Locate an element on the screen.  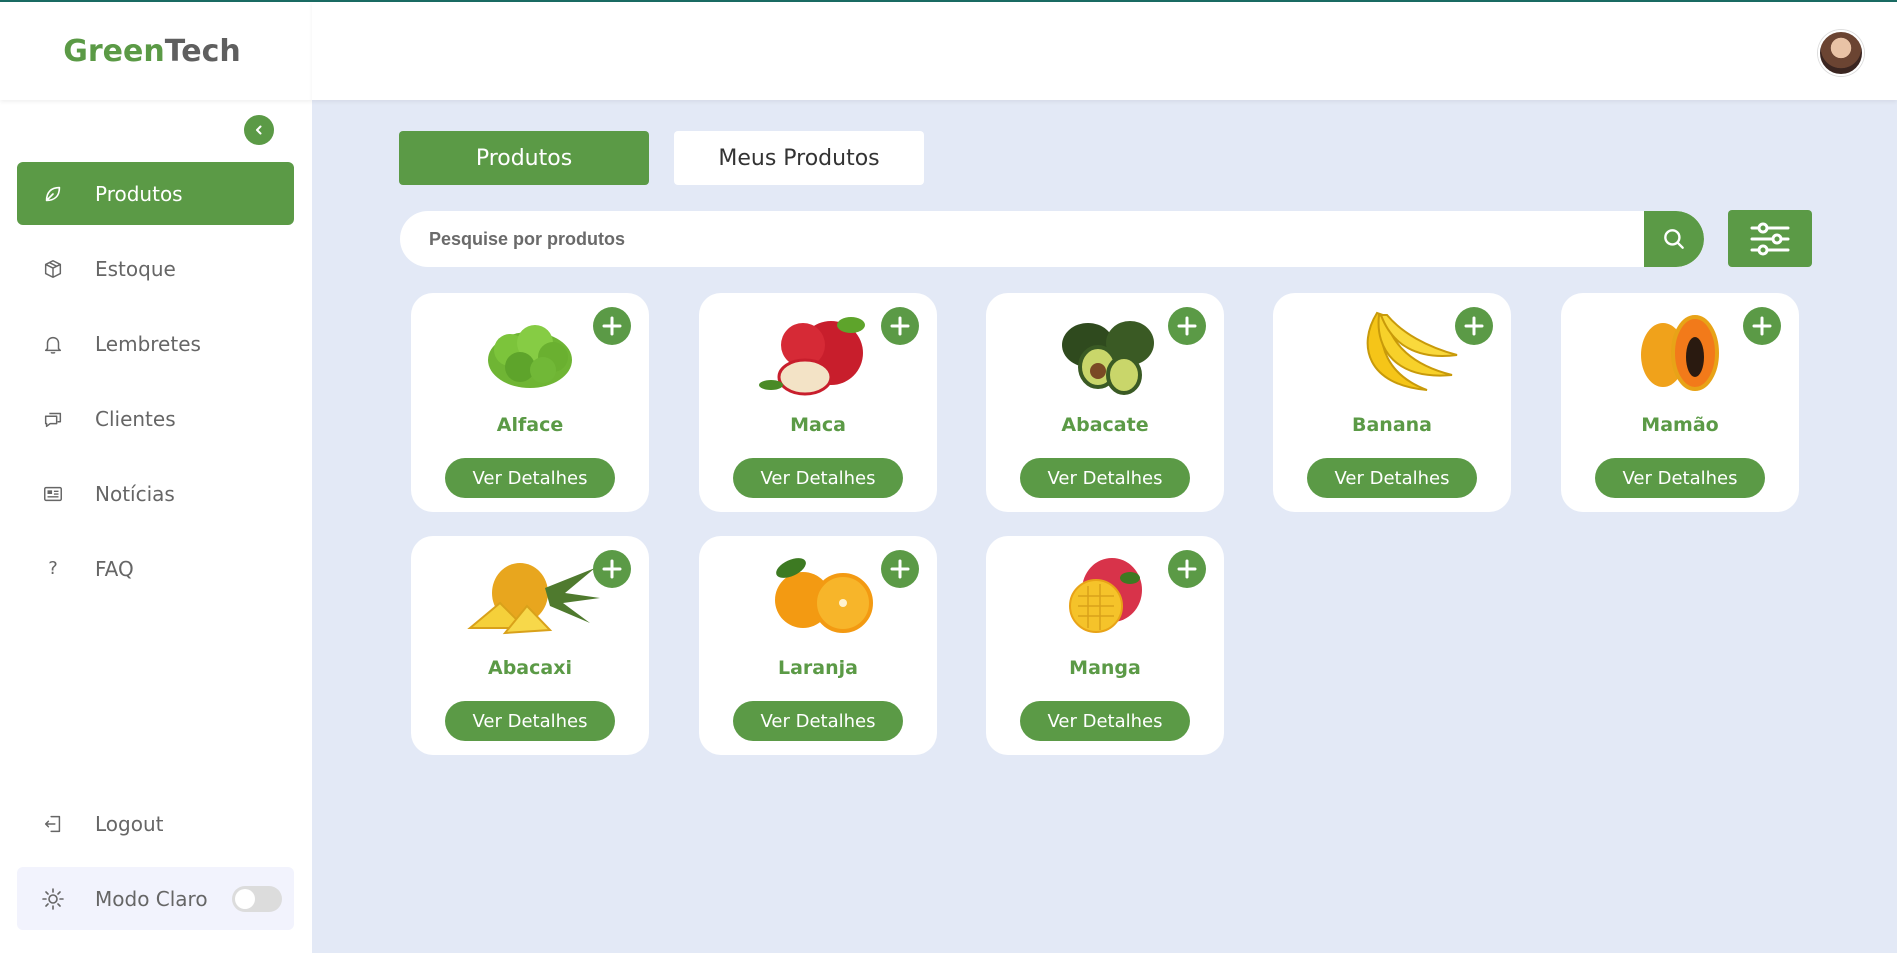
product-card-manga: Manga Ver Detalhes is located at coordinates (1105, 645).